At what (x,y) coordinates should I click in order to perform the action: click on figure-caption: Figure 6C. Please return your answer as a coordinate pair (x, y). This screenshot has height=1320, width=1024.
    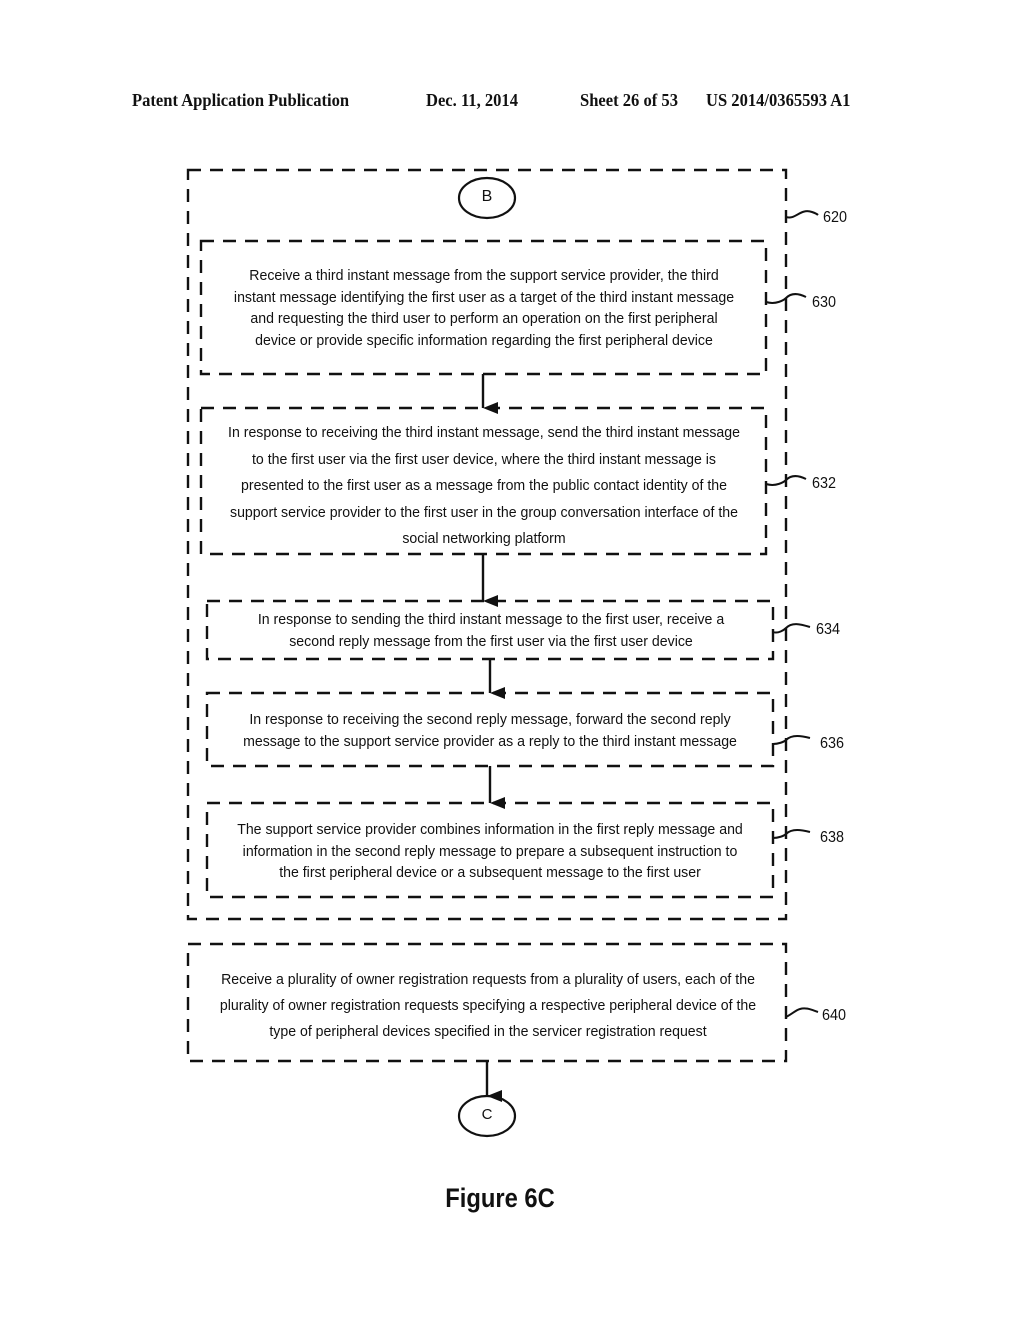
    Looking at the image, I should click on (500, 1198).